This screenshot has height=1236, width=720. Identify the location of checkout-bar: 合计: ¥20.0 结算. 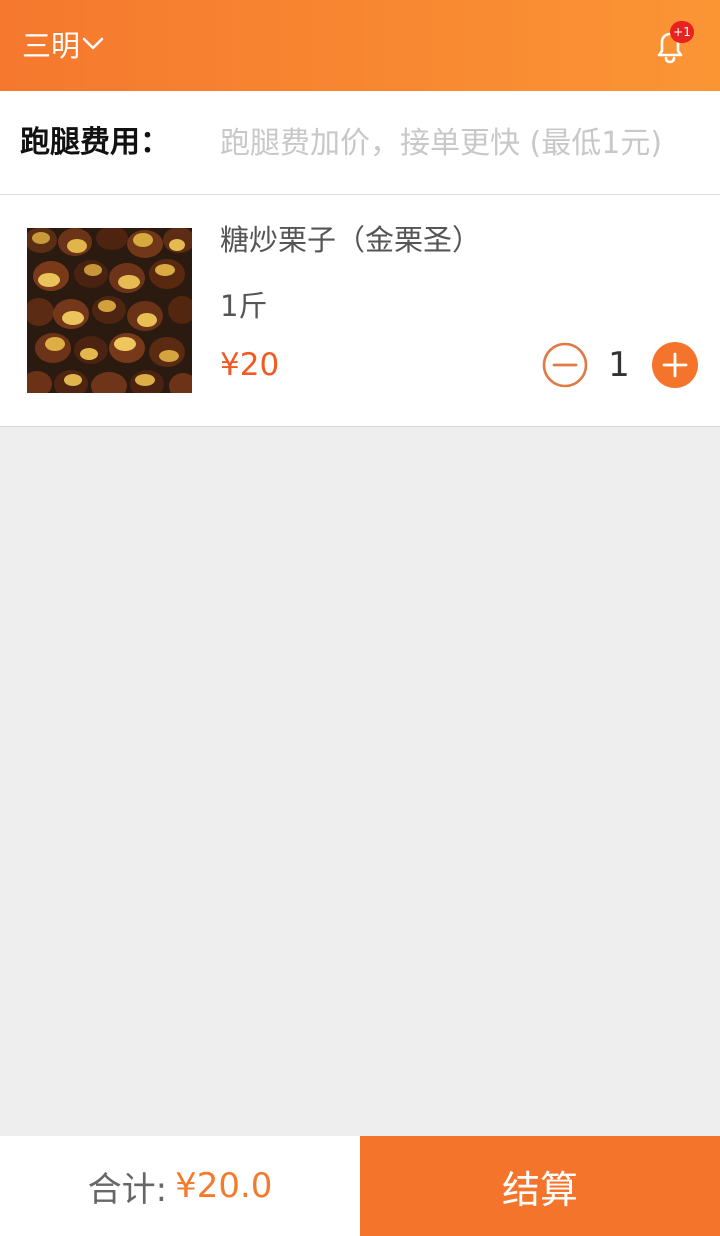
(360, 1186).